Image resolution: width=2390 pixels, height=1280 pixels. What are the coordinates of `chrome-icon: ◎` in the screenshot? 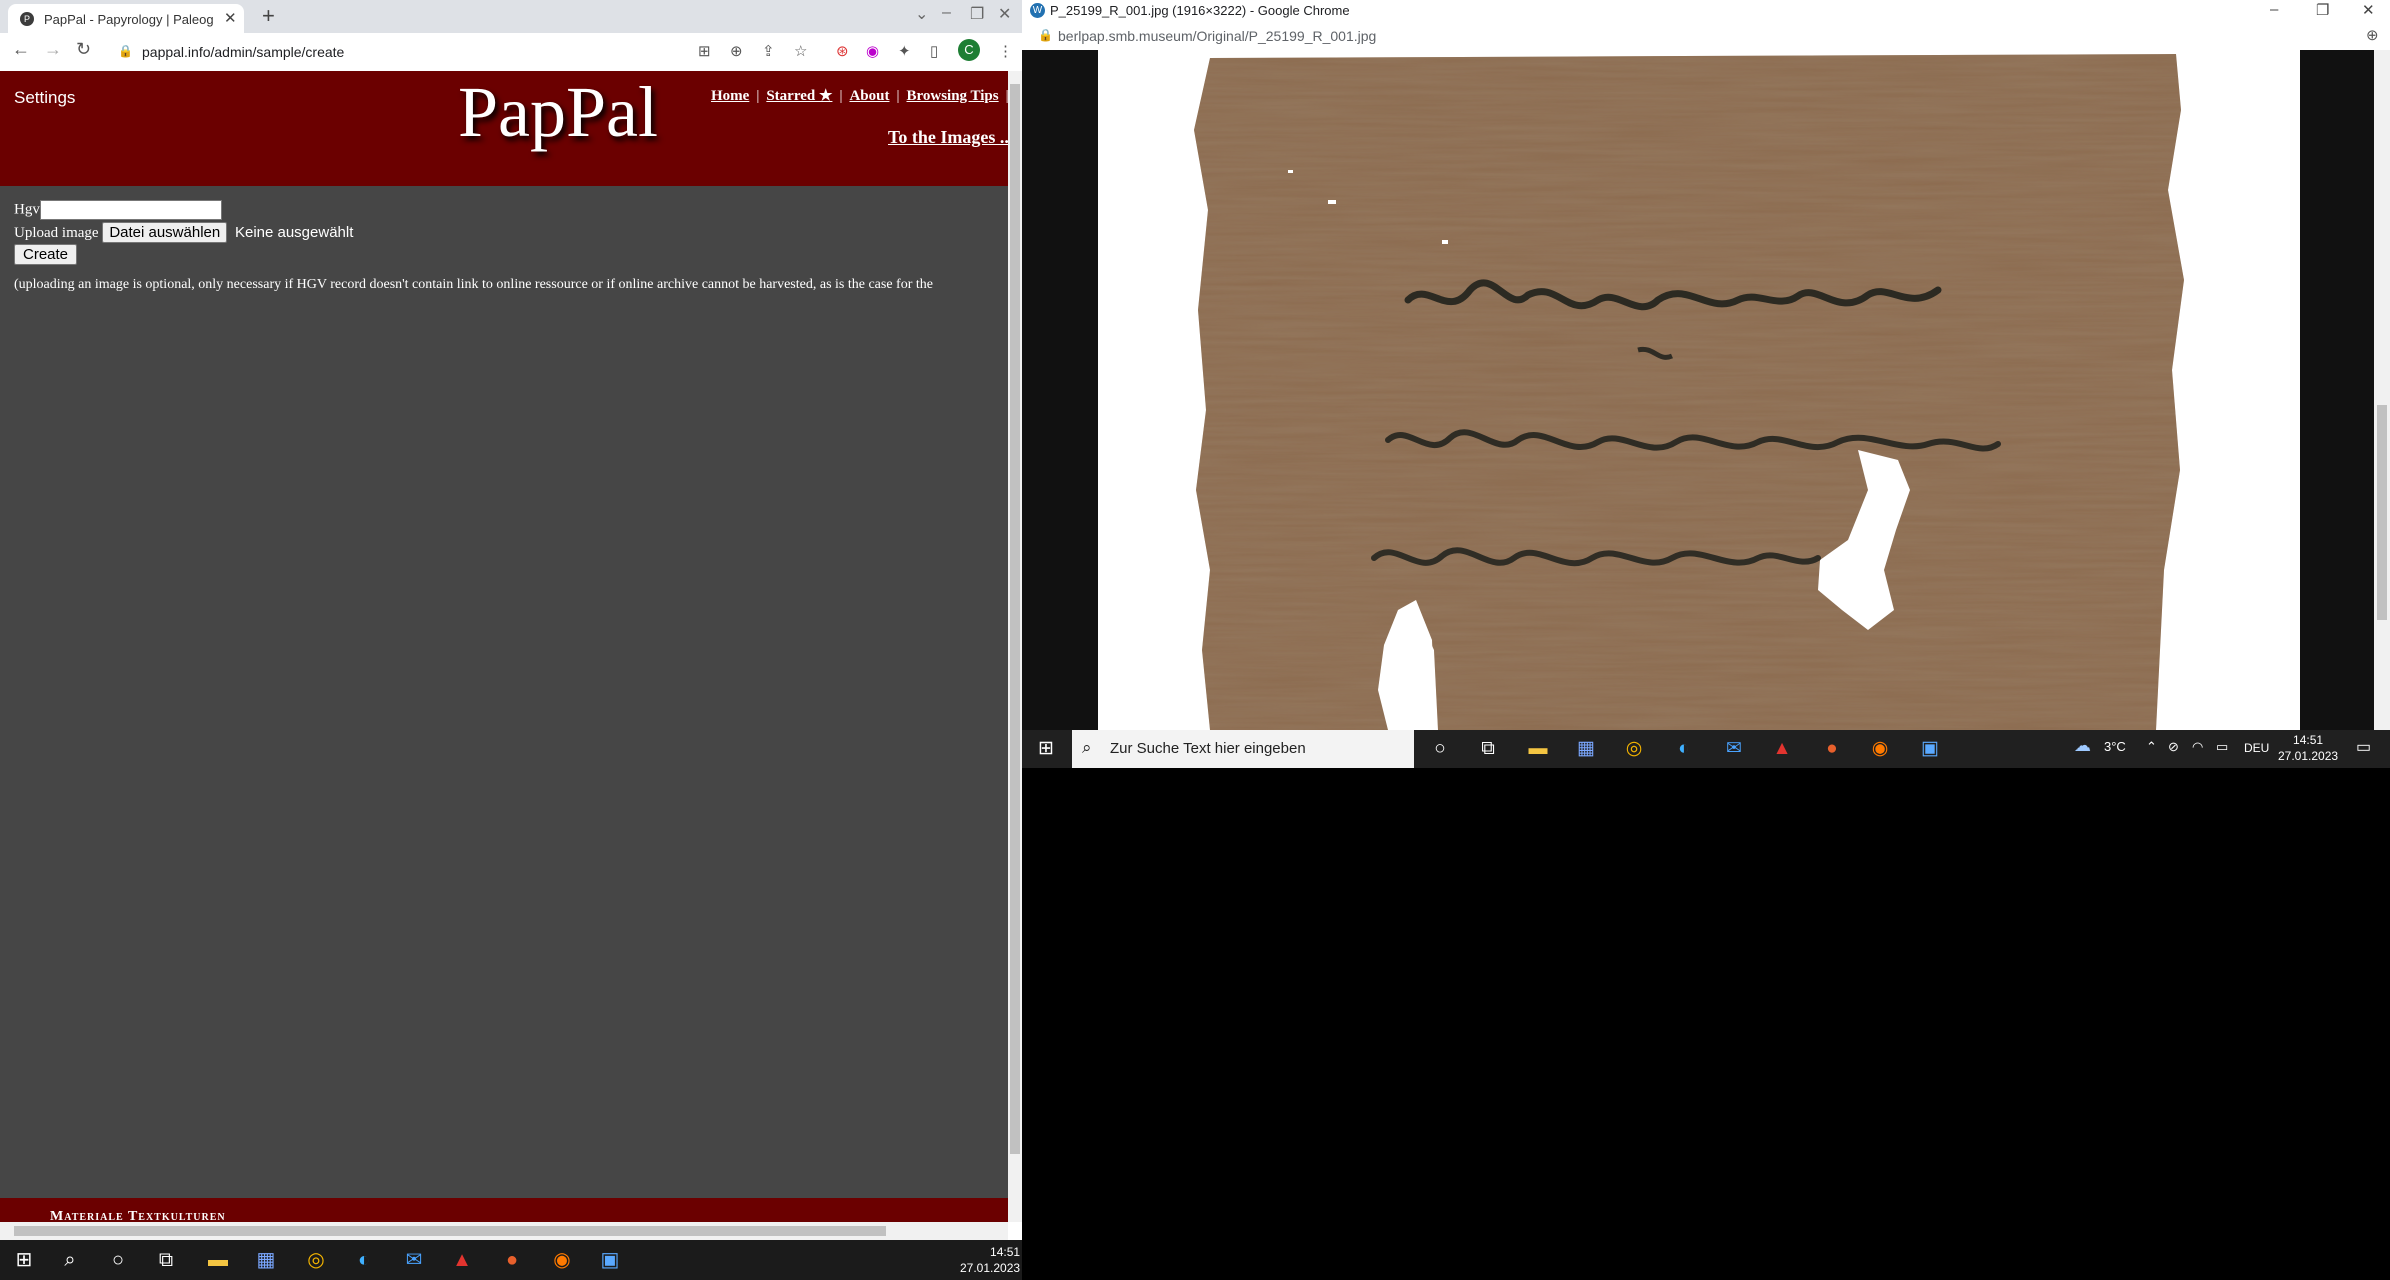 It's located at (316, 1260).